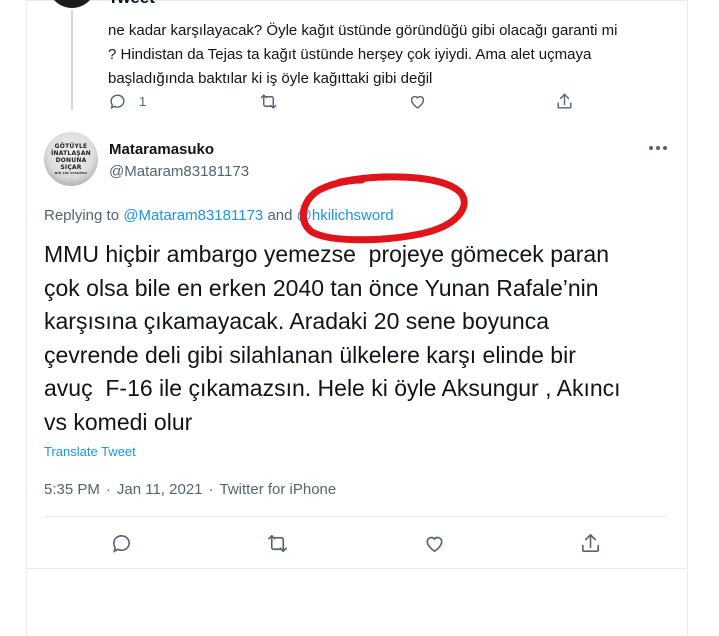  I want to click on parent-retweet-button, so click(268, 101).